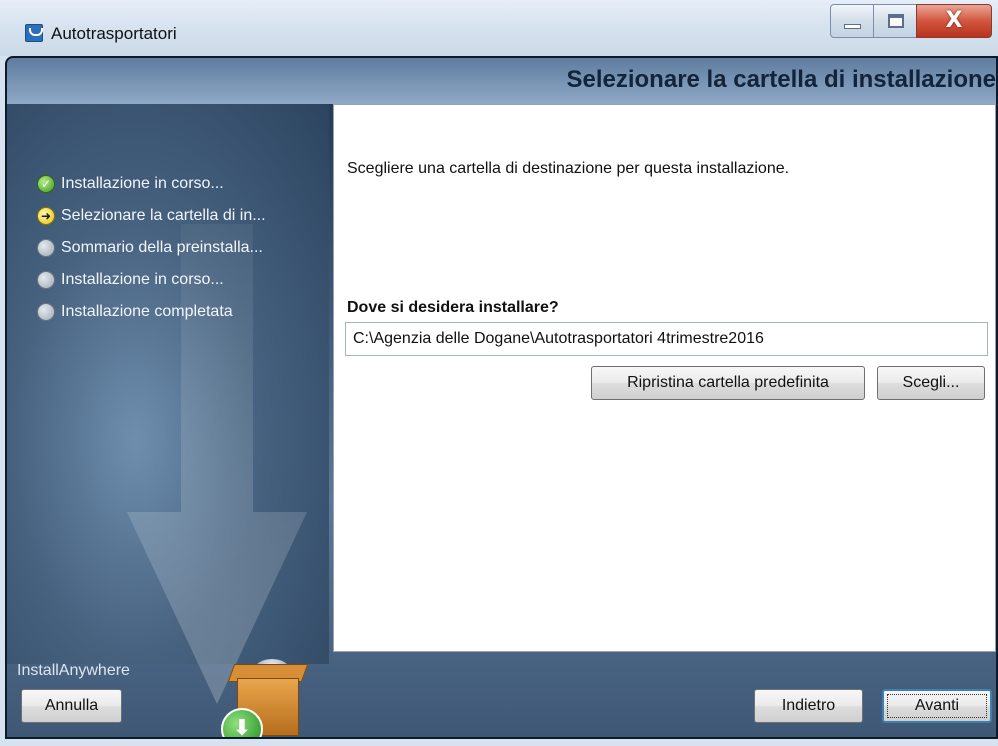 Image resolution: width=998 pixels, height=746 pixels. Describe the element at coordinates (937, 706) in the screenshot. I see `next-button: Avanti` at that location.